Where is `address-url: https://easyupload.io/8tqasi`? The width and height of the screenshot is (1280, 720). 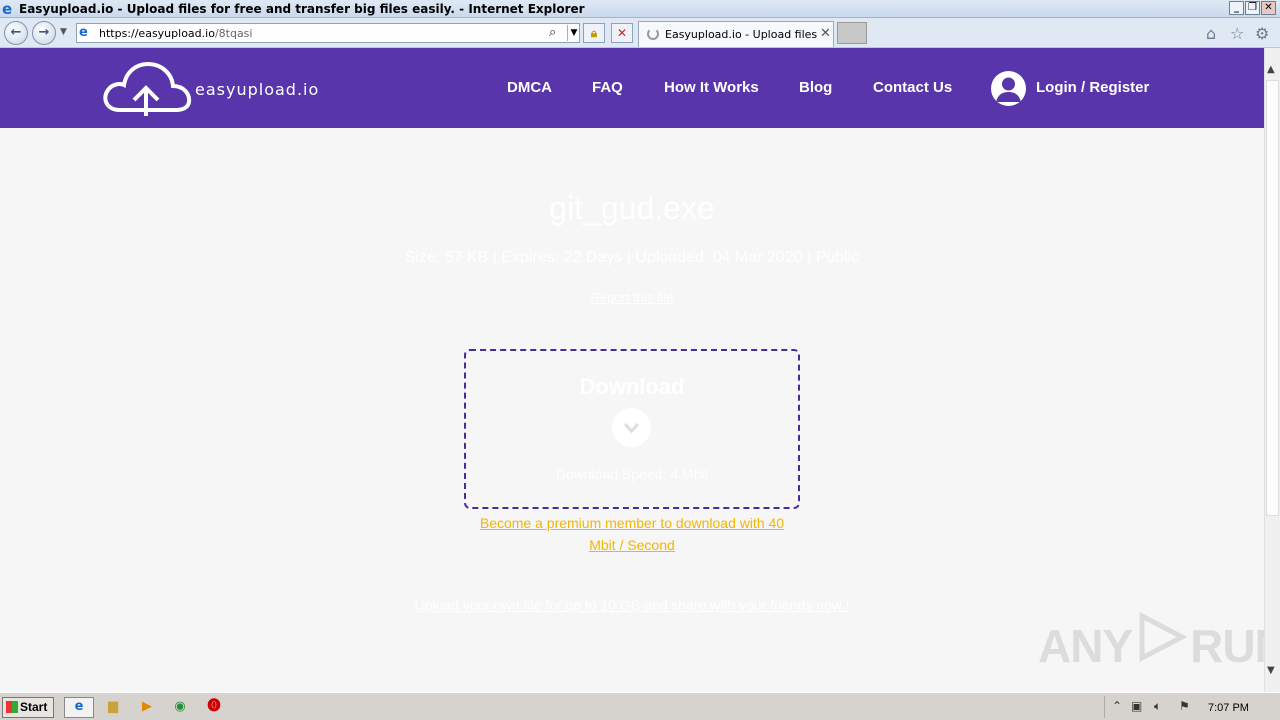
address-url: https://easyupload.io/8tqasi is located at coordinates (175, 33).